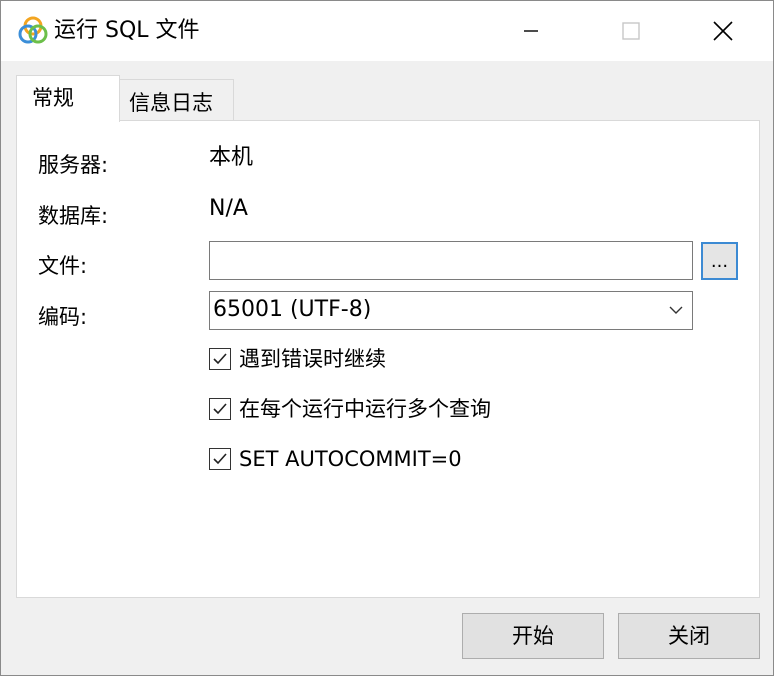 This screenshot has height=676, width=774. What do you see at coordinates (73, 216) in the screenshot?
I see `database-label: 数据库:` at bounding box center [73, 216].